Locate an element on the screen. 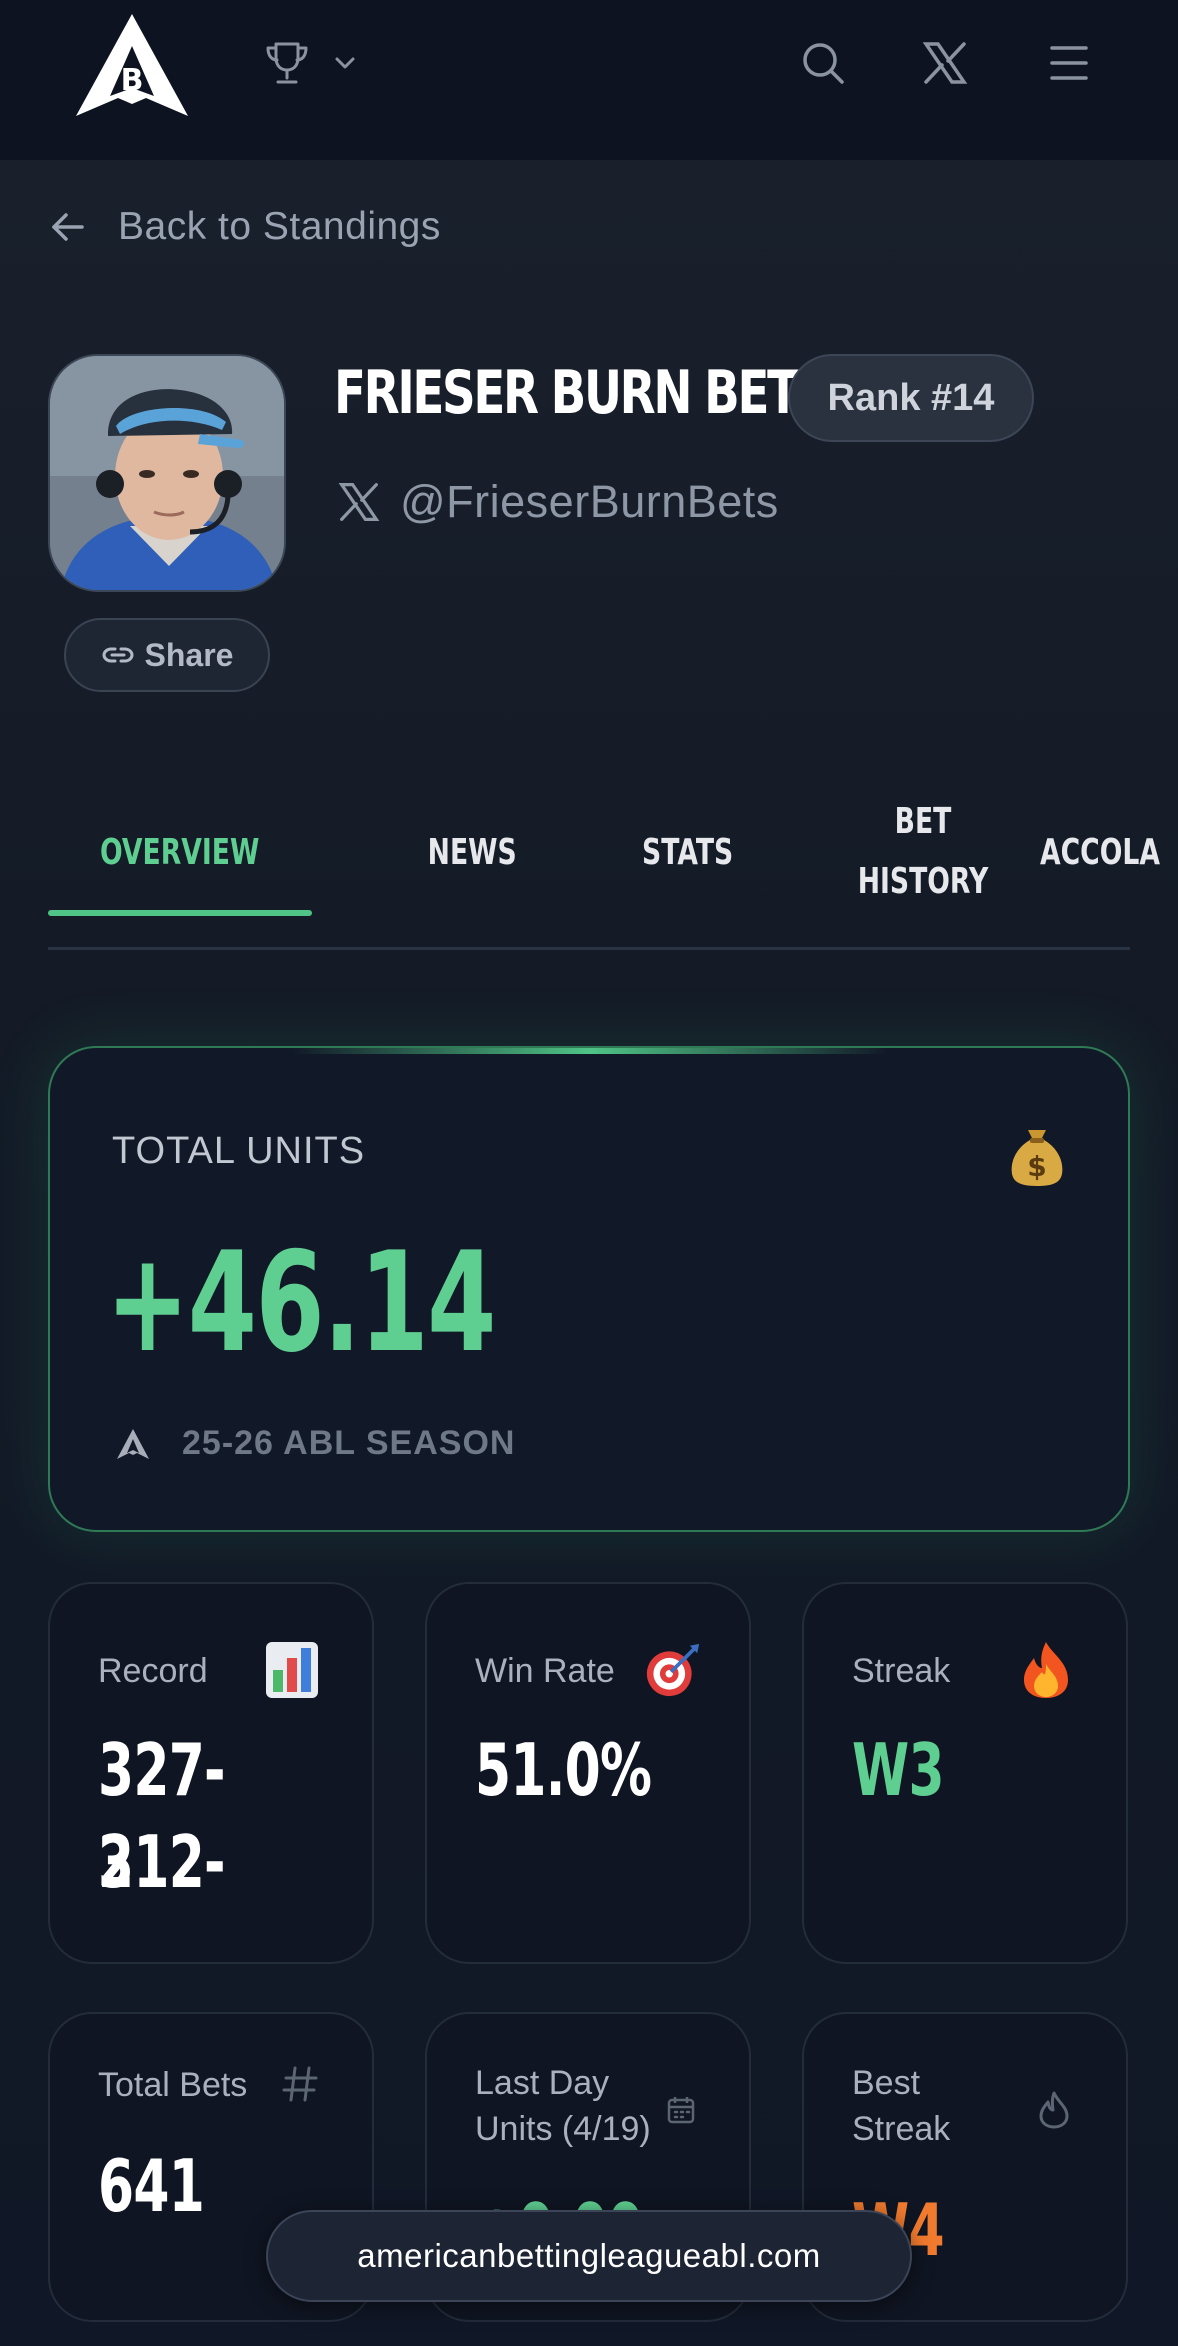 This screenshot has height=2346, width=1178. logo-letter: B is located at coordinates (132, 80).